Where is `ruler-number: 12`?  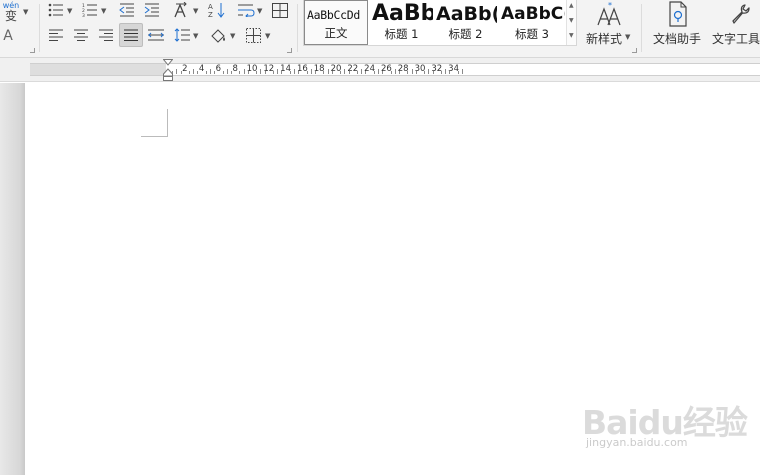 ruler-number: 12 is located at coordinates (269, 69).